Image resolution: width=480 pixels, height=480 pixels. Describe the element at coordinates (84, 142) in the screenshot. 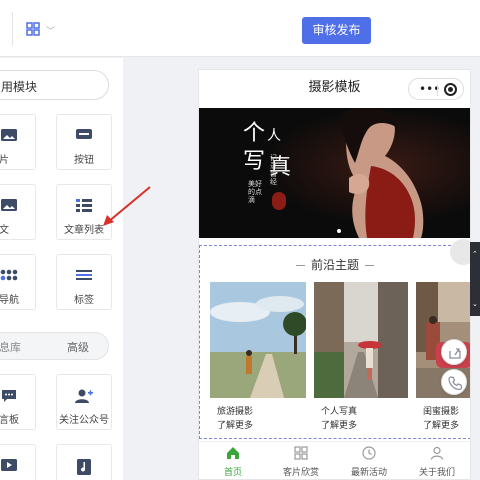

I see `module-tile-button: 按钮` at that location.